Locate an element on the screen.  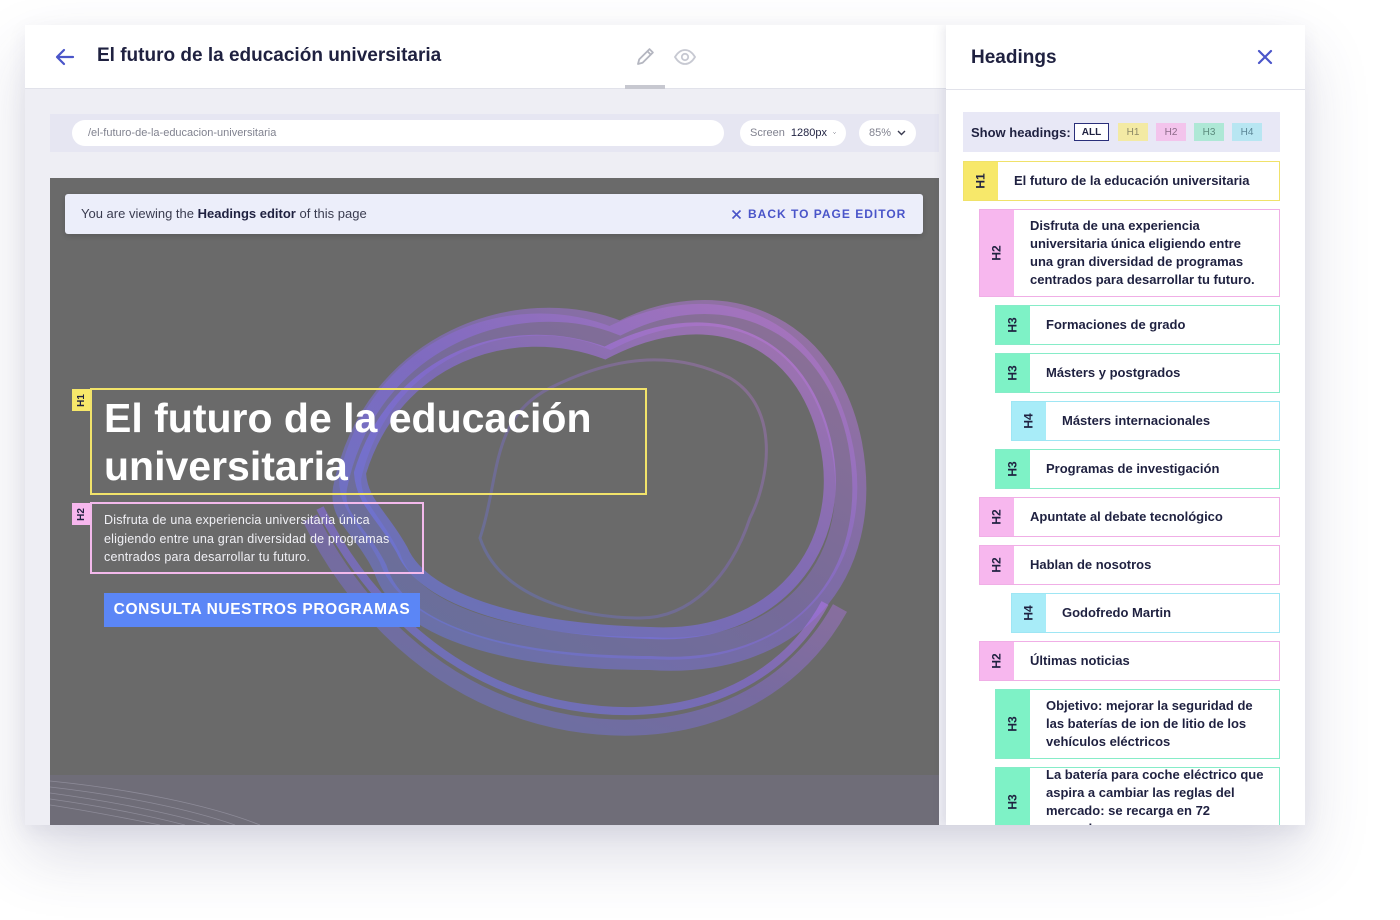
heading-text: Últimas noticias is located at coordinates (1080, 660).